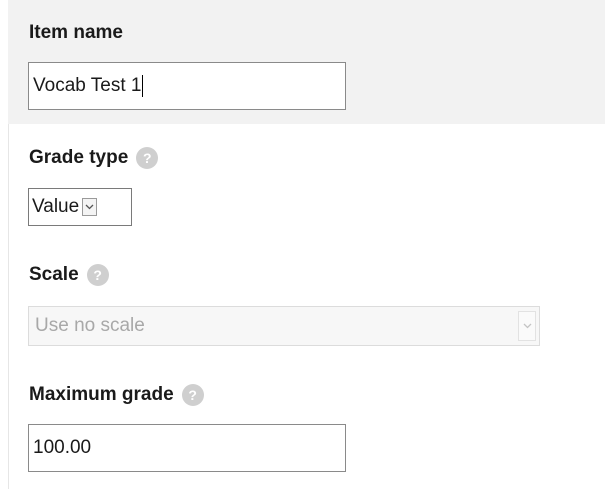 The height and width of the screenshot is (489, 605). I want to click on grade-type-select: Value, so click(80, 207).